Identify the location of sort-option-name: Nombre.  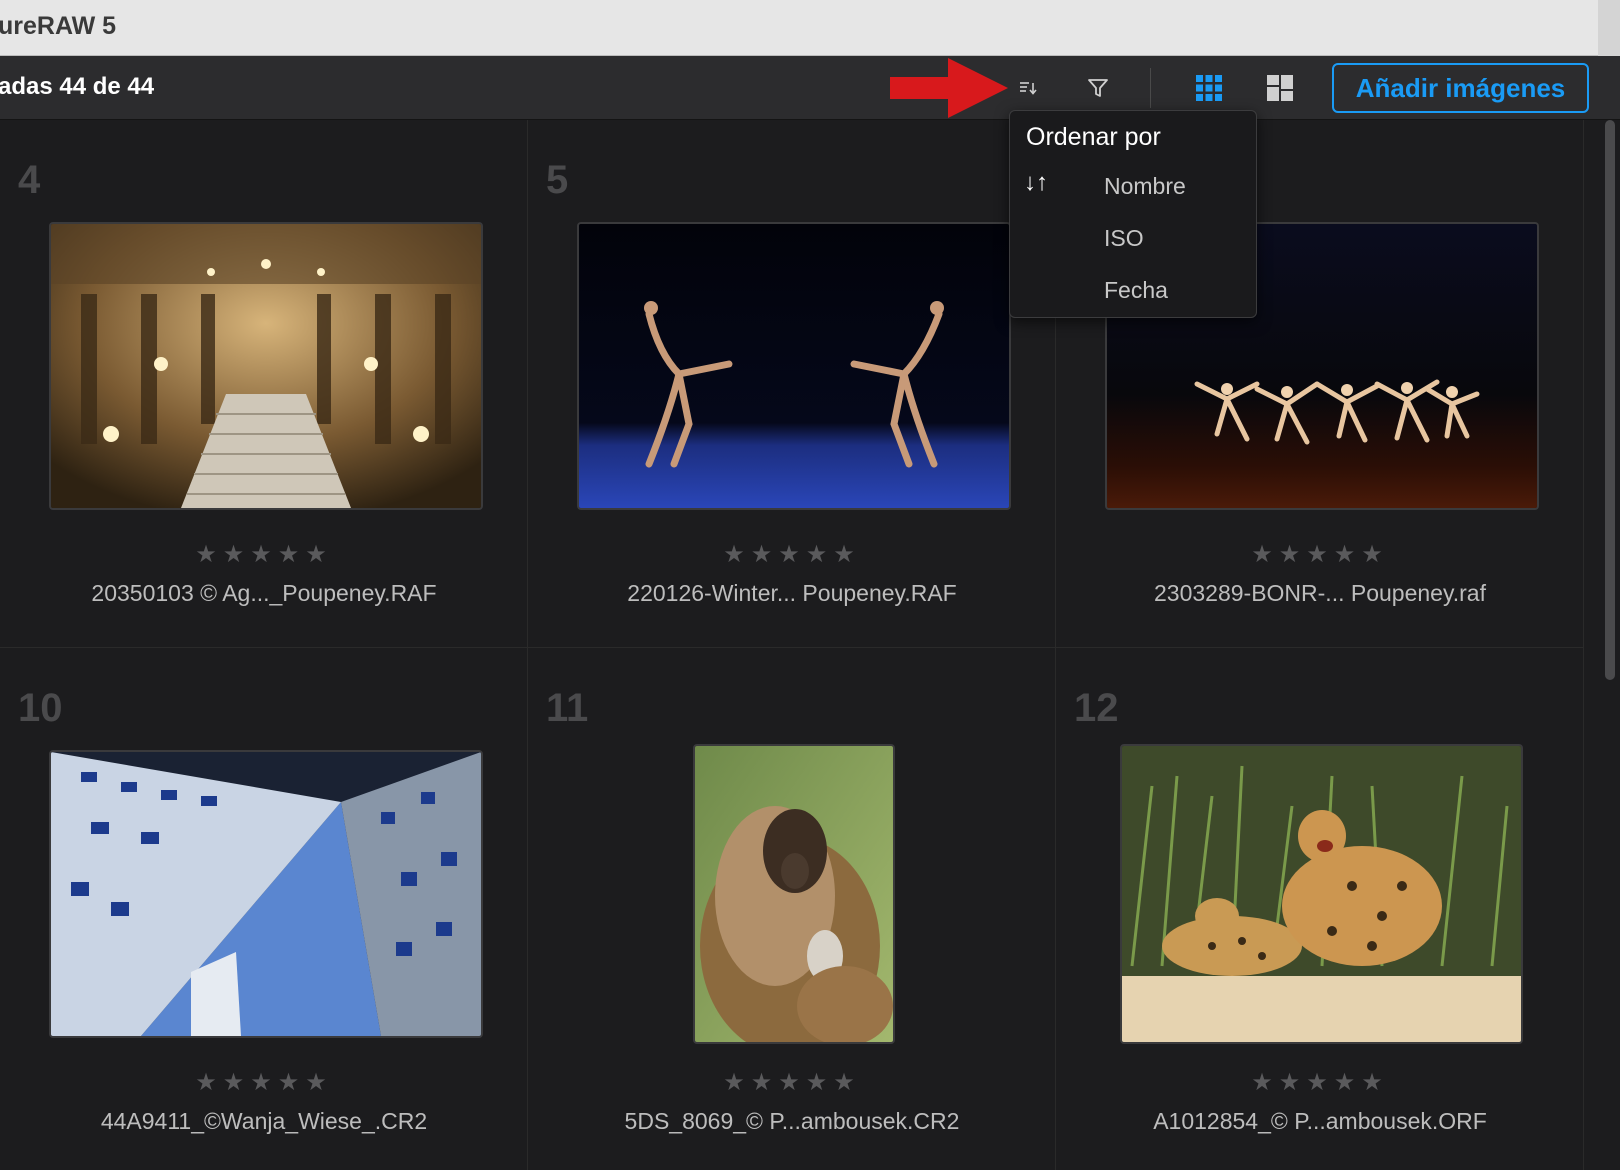
(1145, 186).